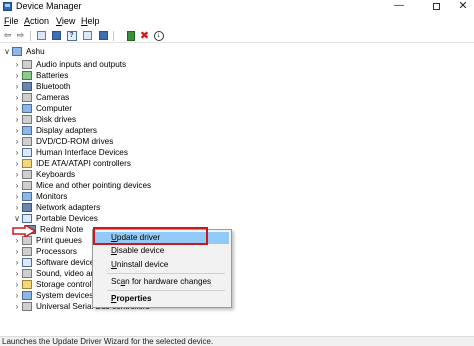 The width and height of the screenshot is (474, 346). What do you see at coordinates (237, 21) in the screenshot?
I see `menu-bar: File Action View Help` at bounding box center [237, 21].